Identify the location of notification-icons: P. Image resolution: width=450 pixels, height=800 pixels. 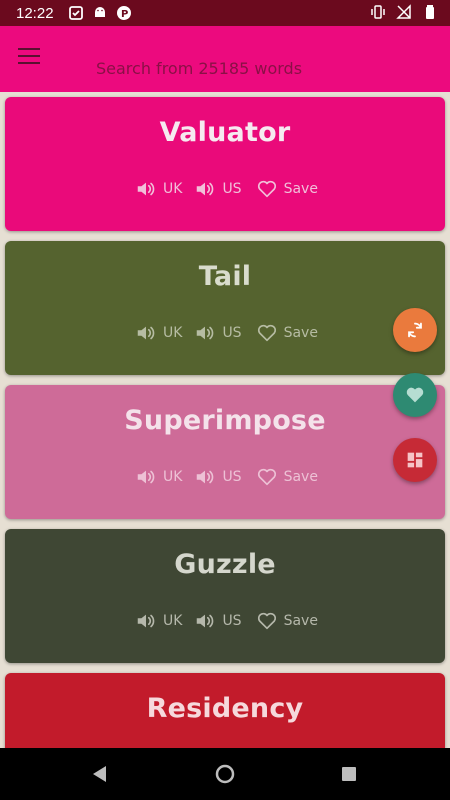
(100, 13).